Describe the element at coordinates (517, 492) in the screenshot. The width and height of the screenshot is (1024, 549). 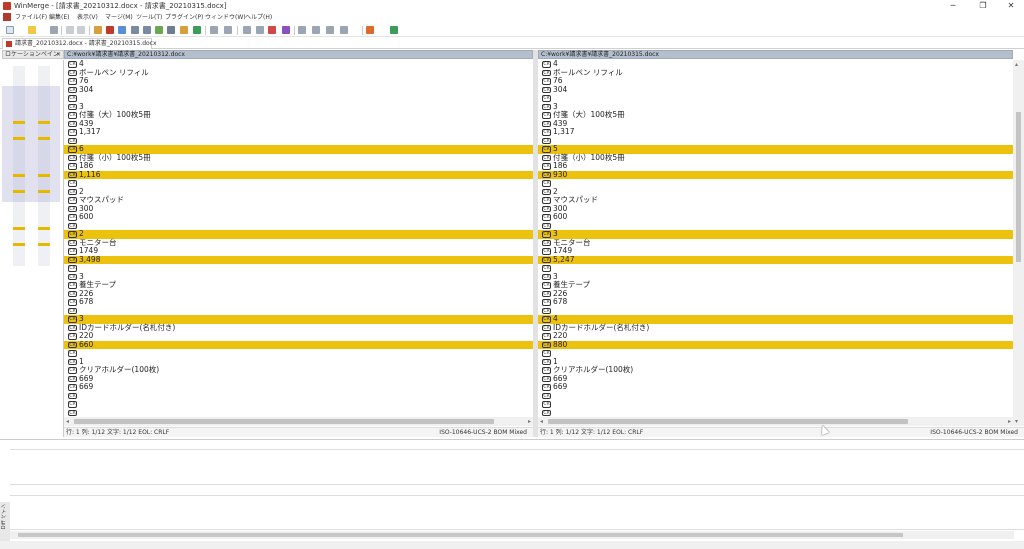
I see `diff-pane-right-row` at that location.